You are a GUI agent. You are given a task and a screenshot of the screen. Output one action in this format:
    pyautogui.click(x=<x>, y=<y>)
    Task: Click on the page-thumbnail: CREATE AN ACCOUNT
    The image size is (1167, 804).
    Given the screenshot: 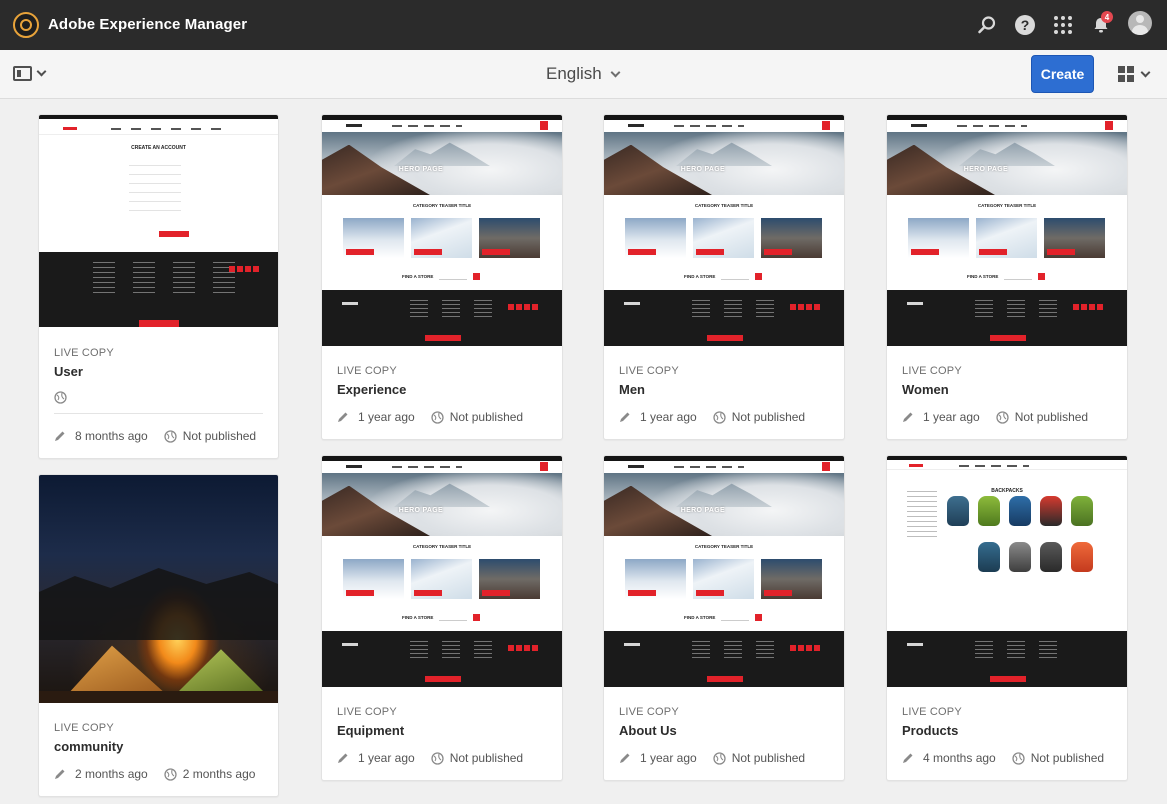 What is the action you would take?
    pyautogui.click(x=158, y=221)
    